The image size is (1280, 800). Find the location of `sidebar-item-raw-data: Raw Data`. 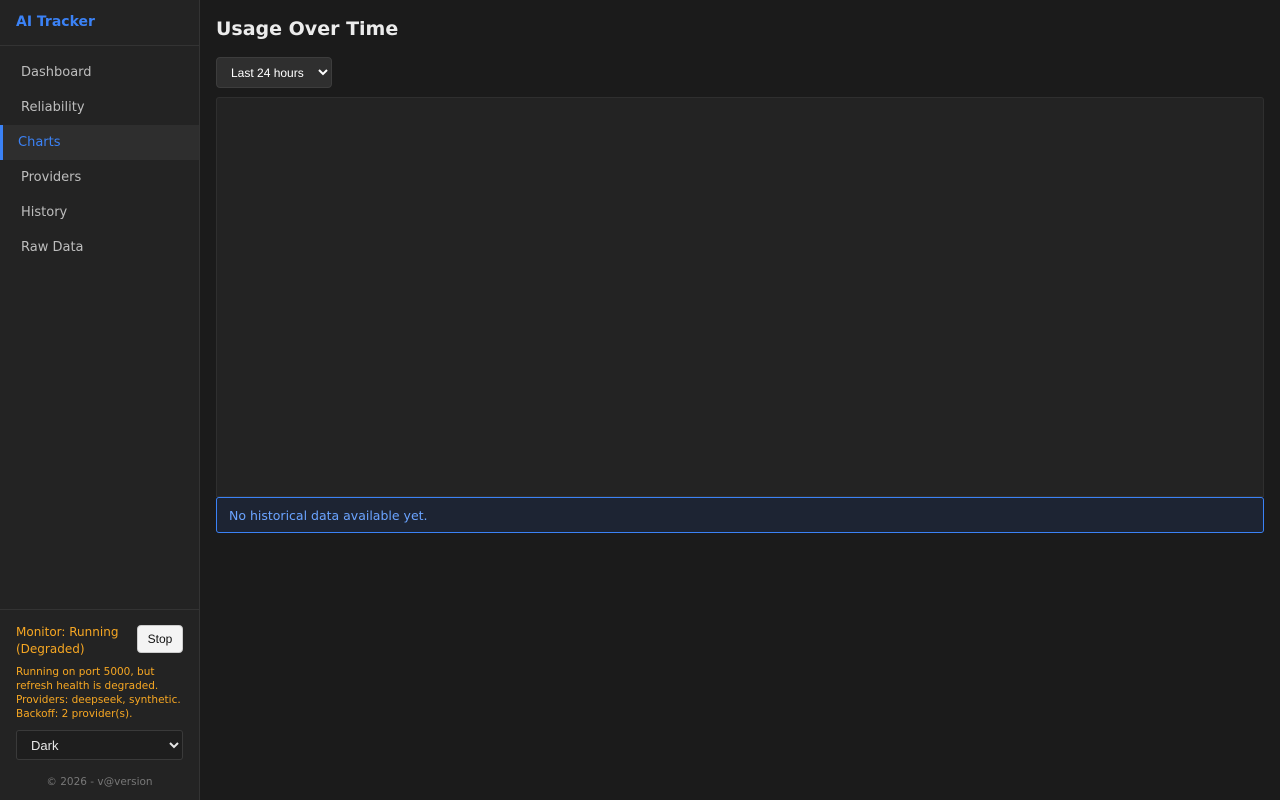

sidebar-item-raw-data: Raw Data is located at coordinates (99, 247).